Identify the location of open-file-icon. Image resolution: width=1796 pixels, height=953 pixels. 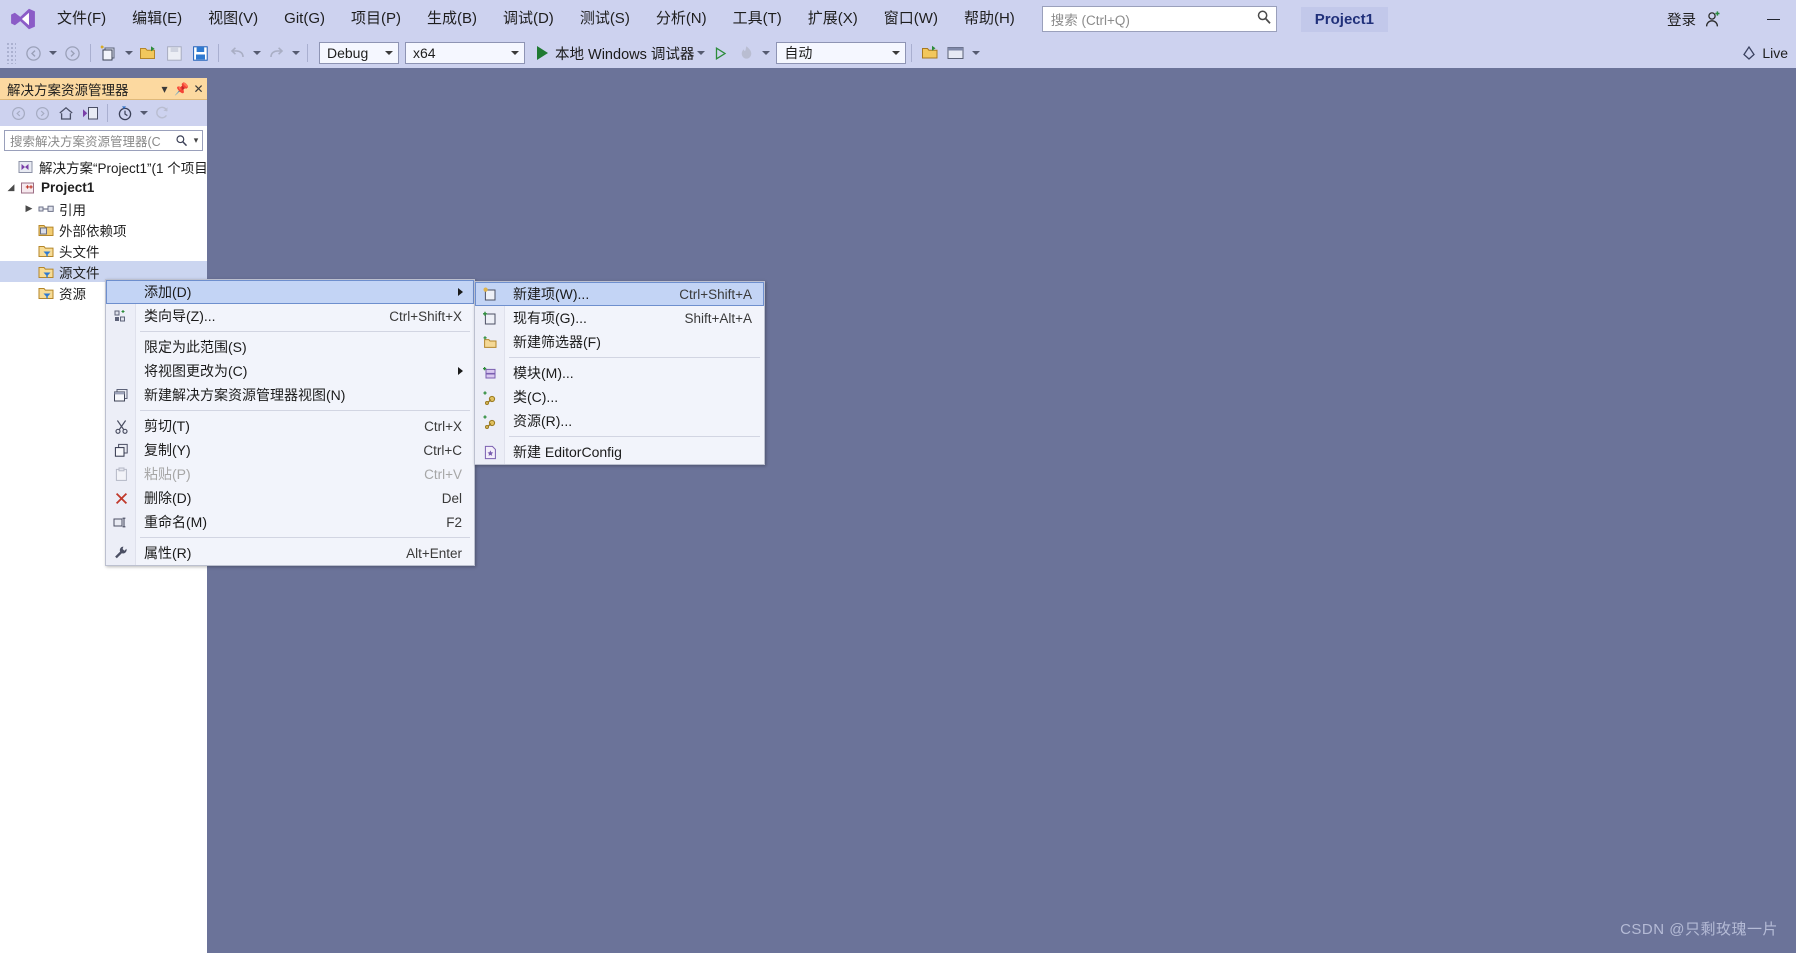
(148, 53).